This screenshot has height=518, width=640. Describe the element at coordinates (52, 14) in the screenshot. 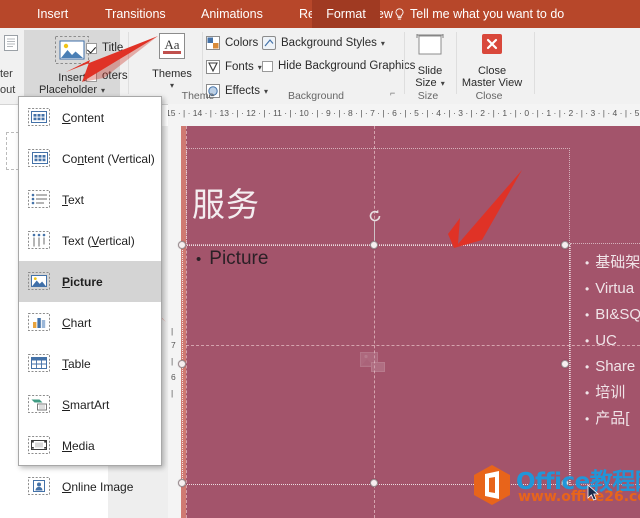

I see `tab-insert: Insert` at that location.